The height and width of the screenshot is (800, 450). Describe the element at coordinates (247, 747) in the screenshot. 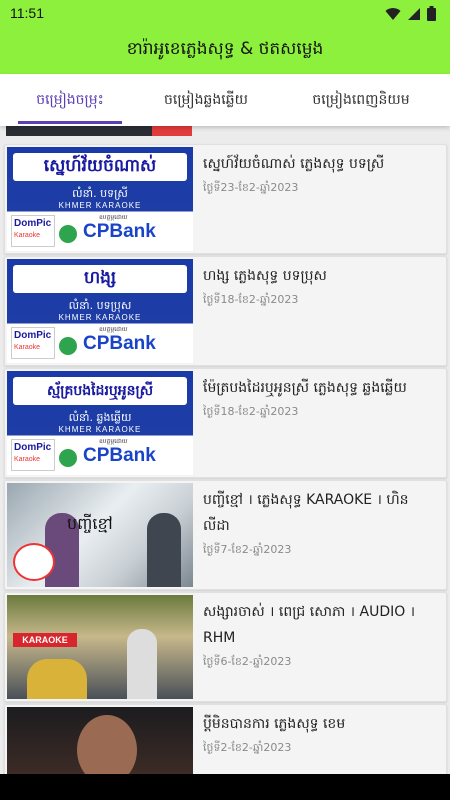

I see `song-date: ថ្ងៃទី2-ខែ2-ឆ្នាំ2023` at that location.